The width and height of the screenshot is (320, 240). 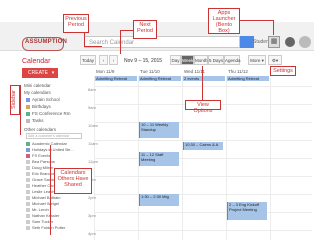 What do you see at coordinates (203, 146) in the screenshot?
I see `calendar-event: 10:30 – Cairns & A` at bounding box center [203, 146].